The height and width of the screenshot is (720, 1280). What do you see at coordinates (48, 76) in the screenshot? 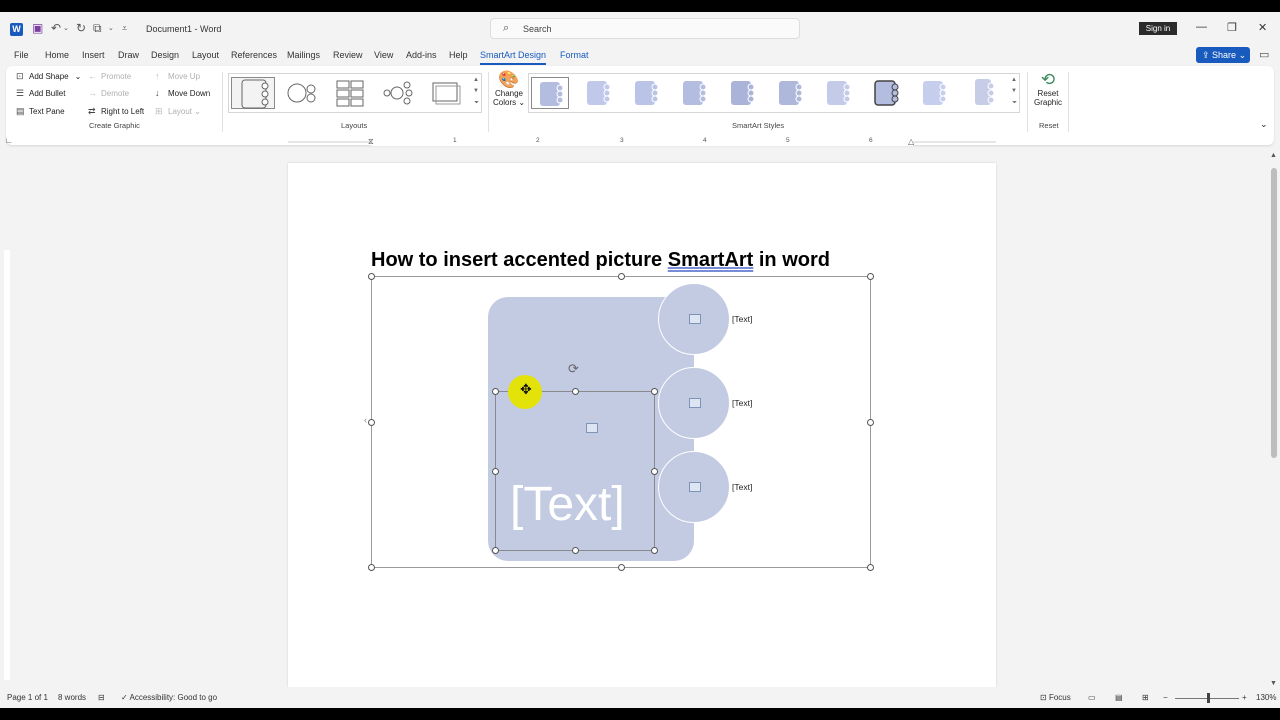
I see `add-shape-button: ⊡ Add Shape ⌄` at bounding box center [48, 76].